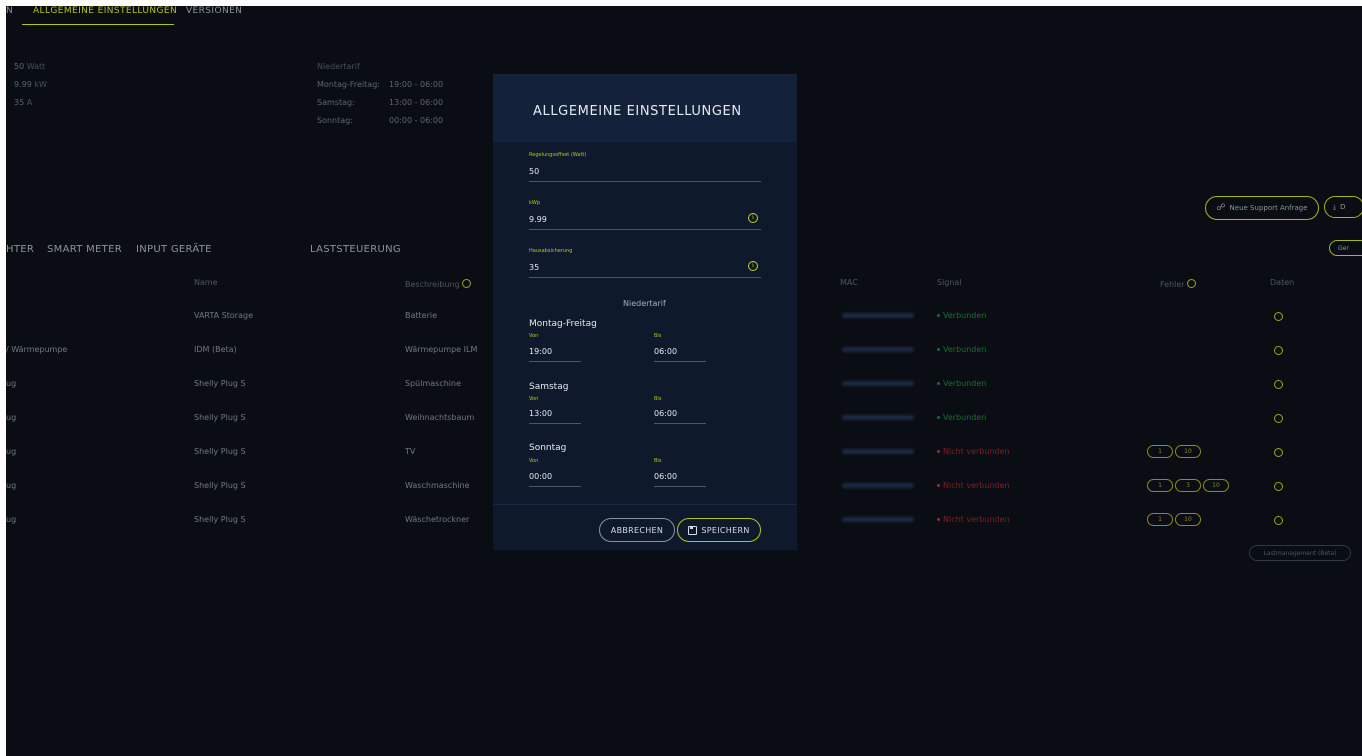 The image size is (1362, 756). I want to click on tarif-value-sunday: 00:00 - 06:00, so click(416, 120).